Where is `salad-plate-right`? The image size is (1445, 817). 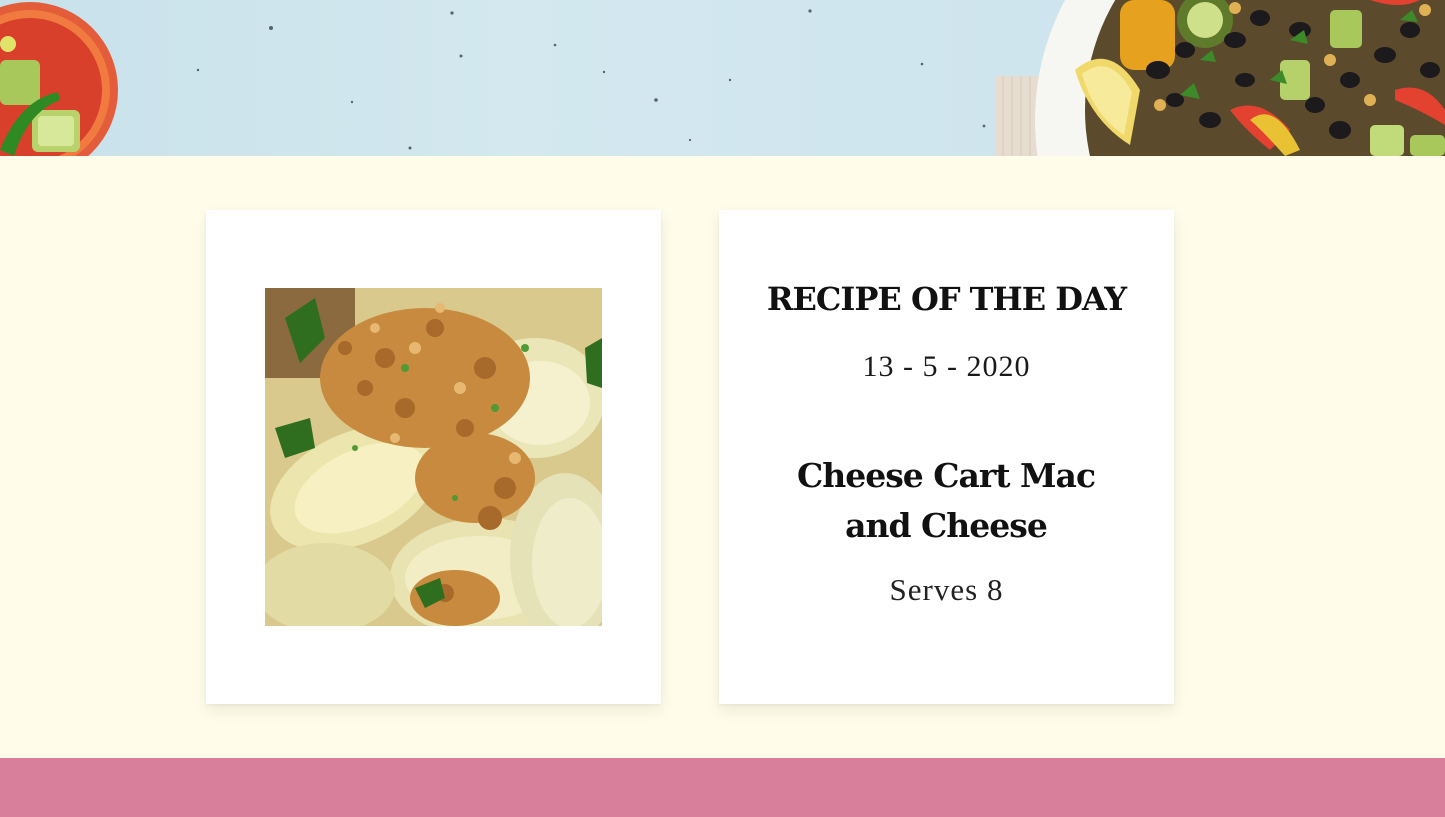
salad-plate-right is located at coordinates (1240, 78).